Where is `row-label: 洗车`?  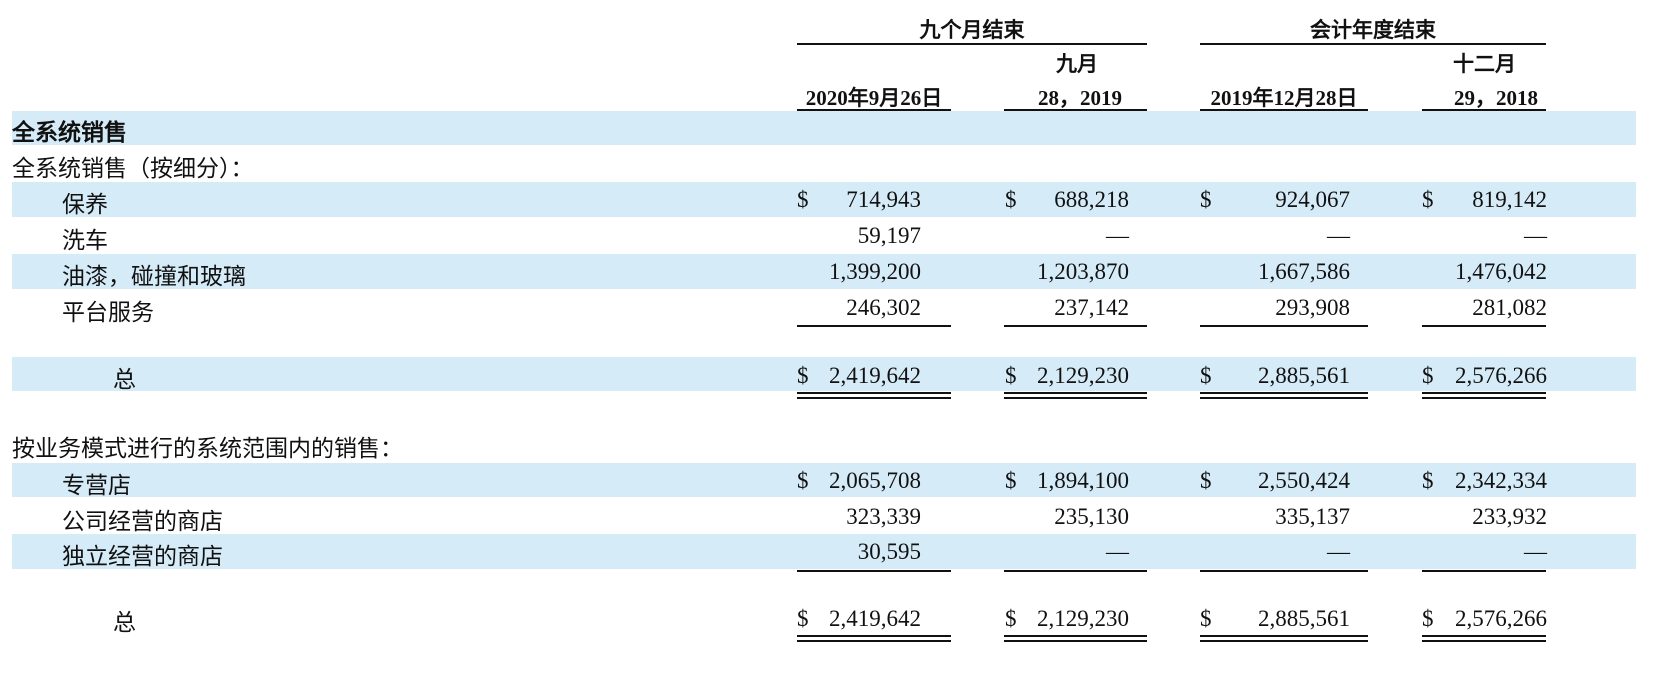 row-label: 洗车 is located at coordinates (85, 241).